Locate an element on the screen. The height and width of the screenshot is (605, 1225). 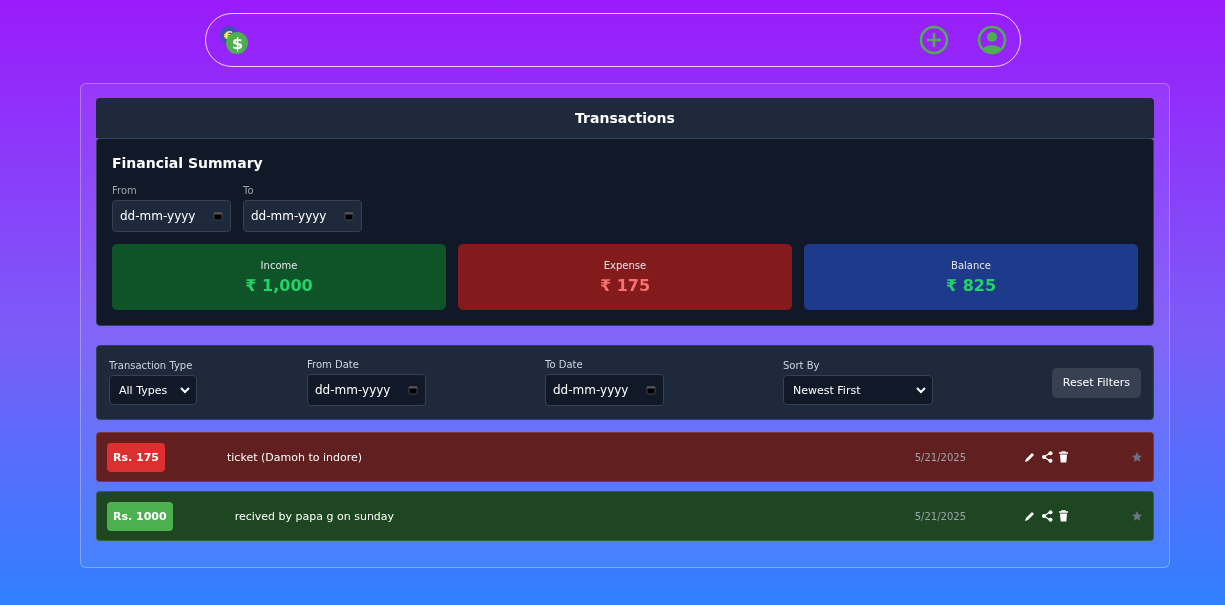
card-amount: ₹ 825 is located at coordinates (971, 285).